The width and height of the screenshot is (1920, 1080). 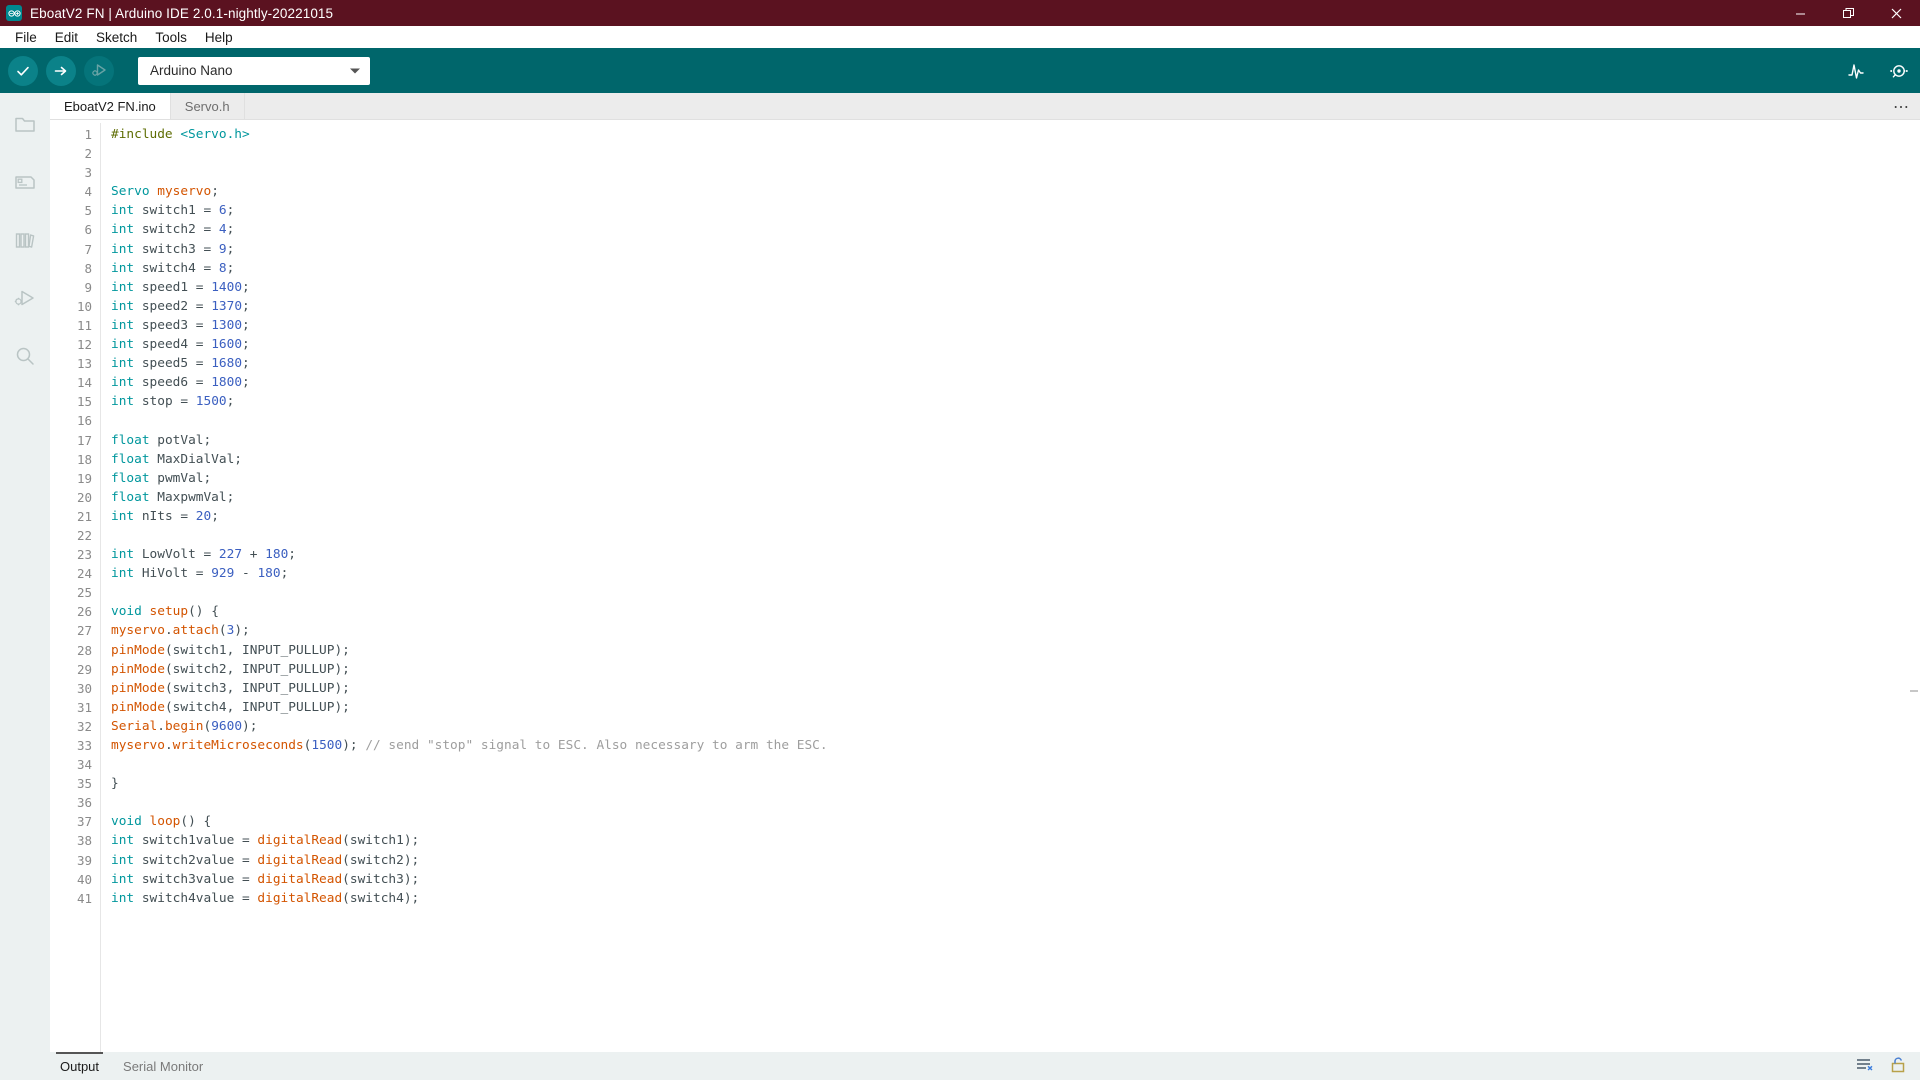 I want to click on code-line: pinMode(switch2, INPUT_PULLUP);, so click(x=1015, y=669).